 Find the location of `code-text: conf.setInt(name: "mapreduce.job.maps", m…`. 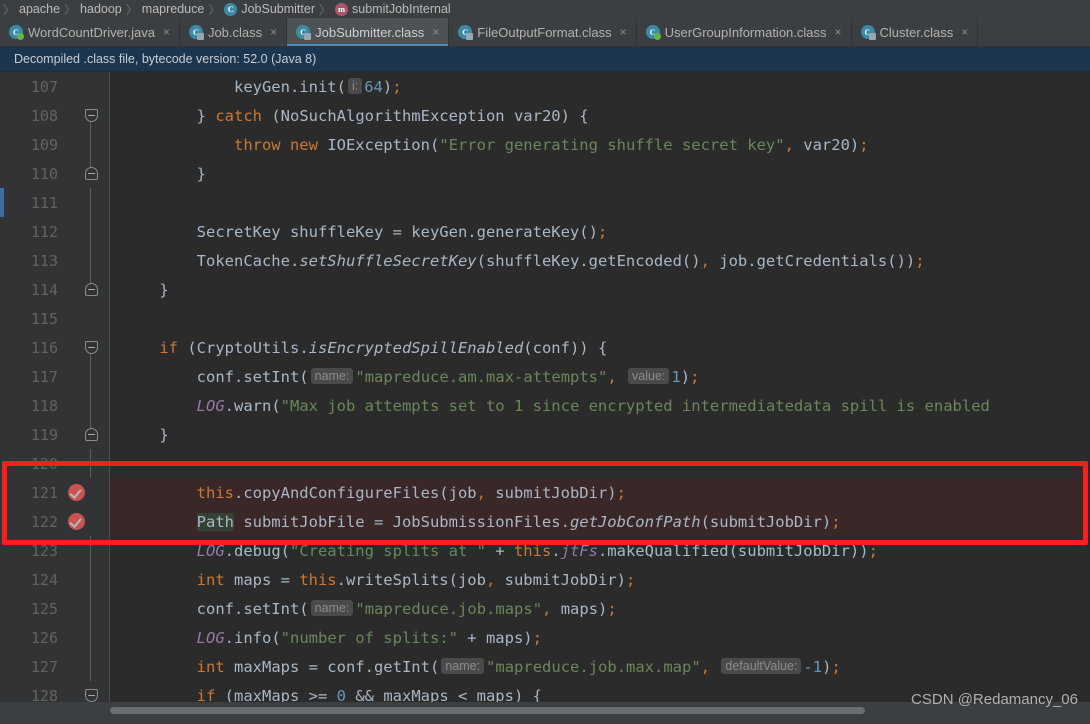

code-text: conf.setInt(name: "mapreduce.job.maps", m… is located at coordinates (600, 608).